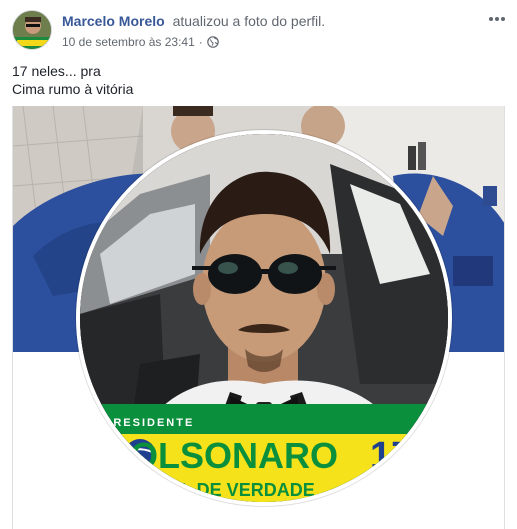  What do you see at coordinates (391, 456) in the screenshot?
I see `banner-number-text: 17` at bounding box center [391, 456].